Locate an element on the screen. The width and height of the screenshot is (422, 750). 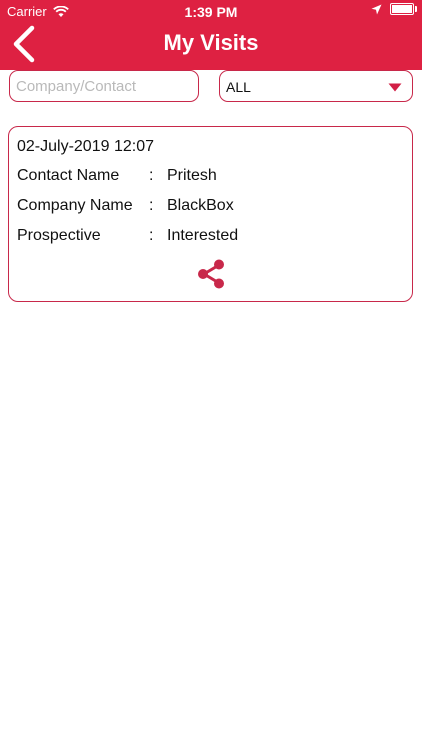
company-name-row: Company Name : BlackBox is located at coordinates (207, 207).